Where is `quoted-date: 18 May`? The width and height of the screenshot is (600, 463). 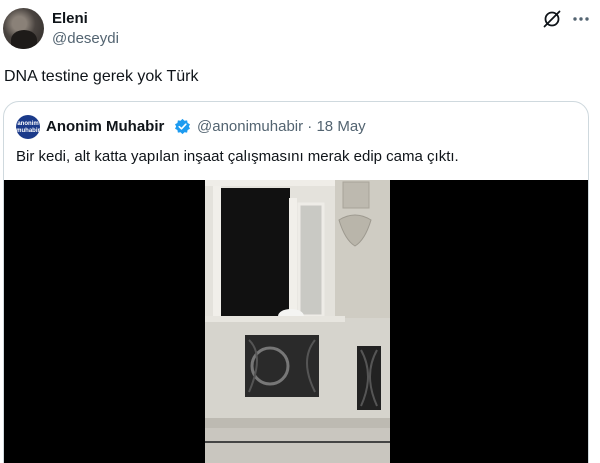
quoted-date: 18 May is located at coordinates (340, 126).